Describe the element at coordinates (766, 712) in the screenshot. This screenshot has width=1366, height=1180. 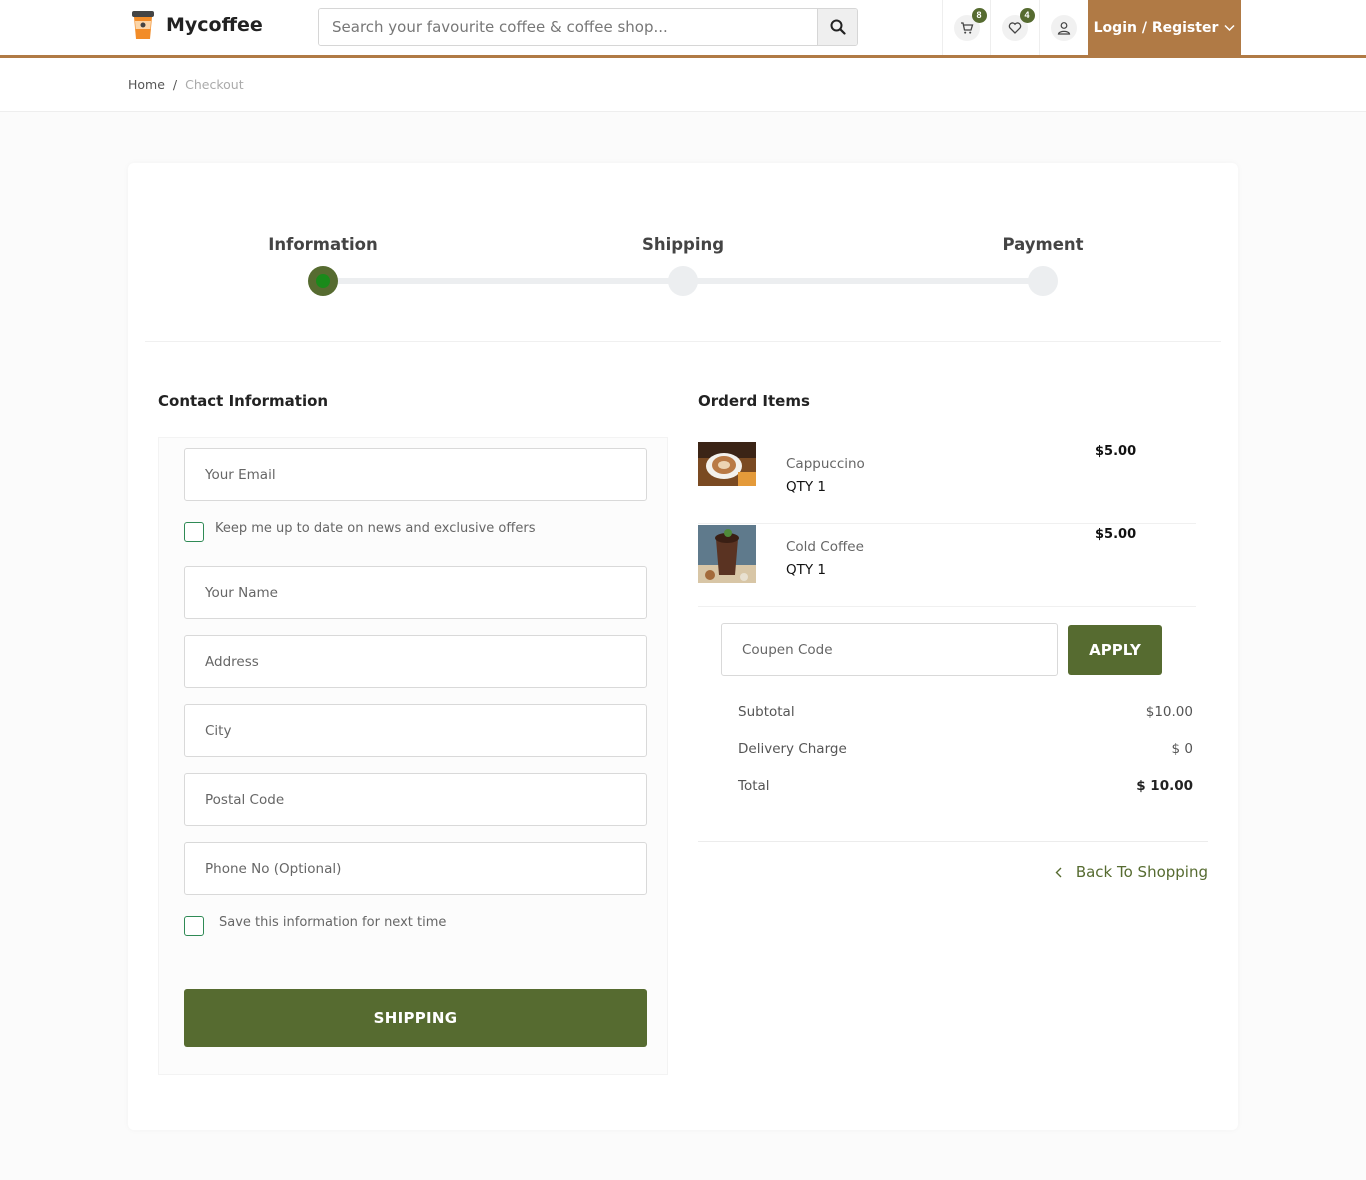
I see `subtotal-label: Subtotal` at that location.